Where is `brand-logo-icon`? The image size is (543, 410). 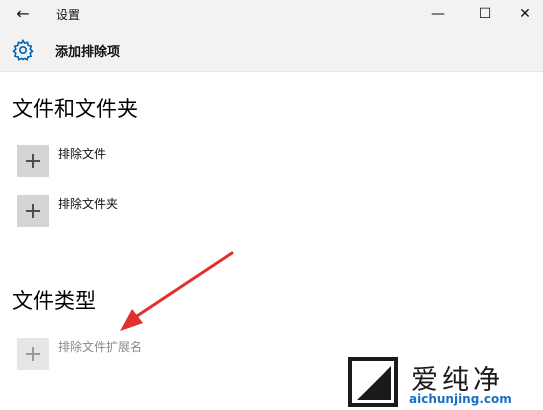 brand-logo-icon is located at coordinates (373, 382).